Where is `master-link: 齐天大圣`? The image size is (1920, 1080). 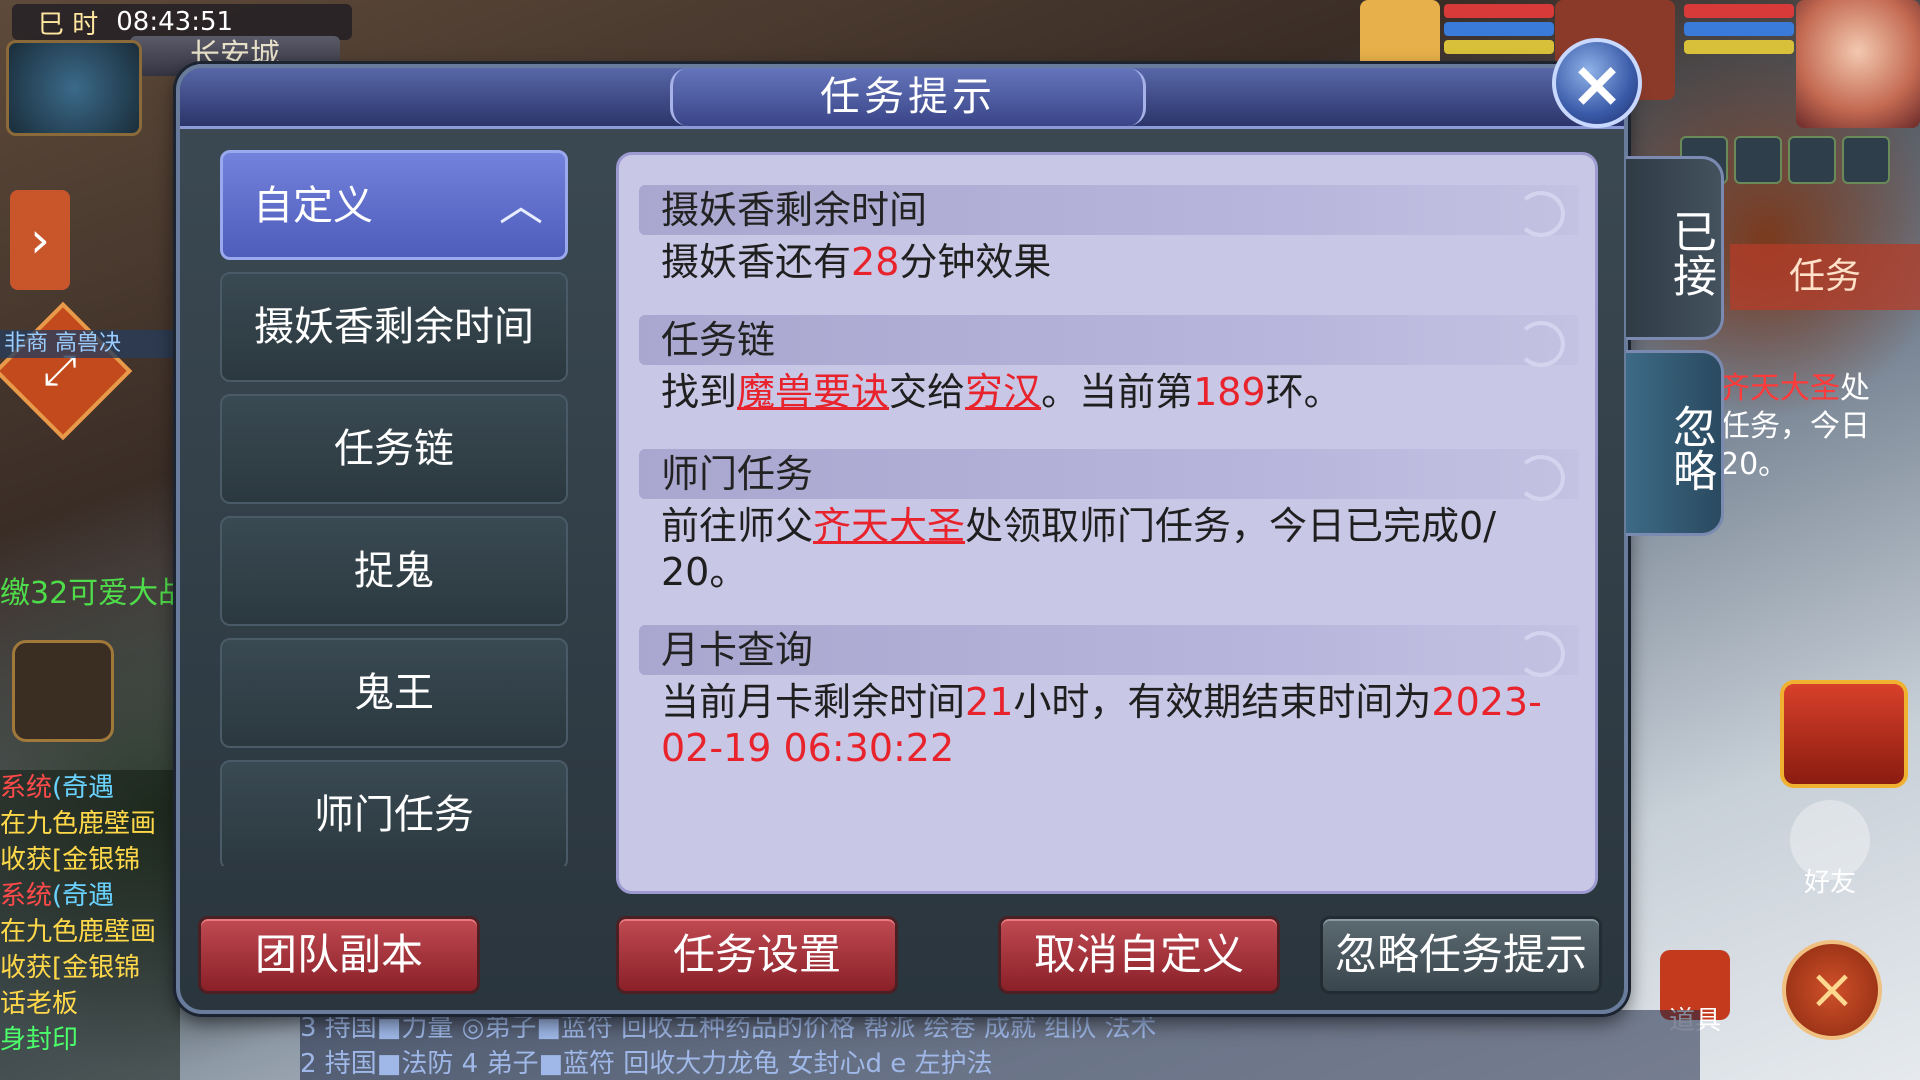
master-link: 齐天大圣 is located at coordinates (889, 526).